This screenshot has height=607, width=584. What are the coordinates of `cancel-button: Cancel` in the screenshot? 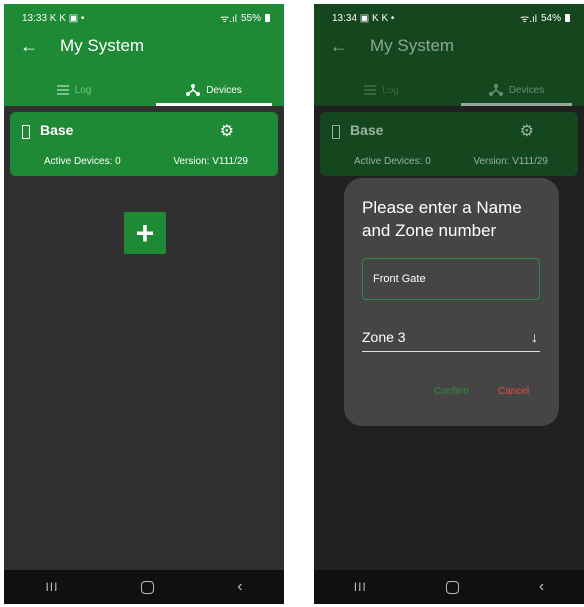 It's located at (513, 391).